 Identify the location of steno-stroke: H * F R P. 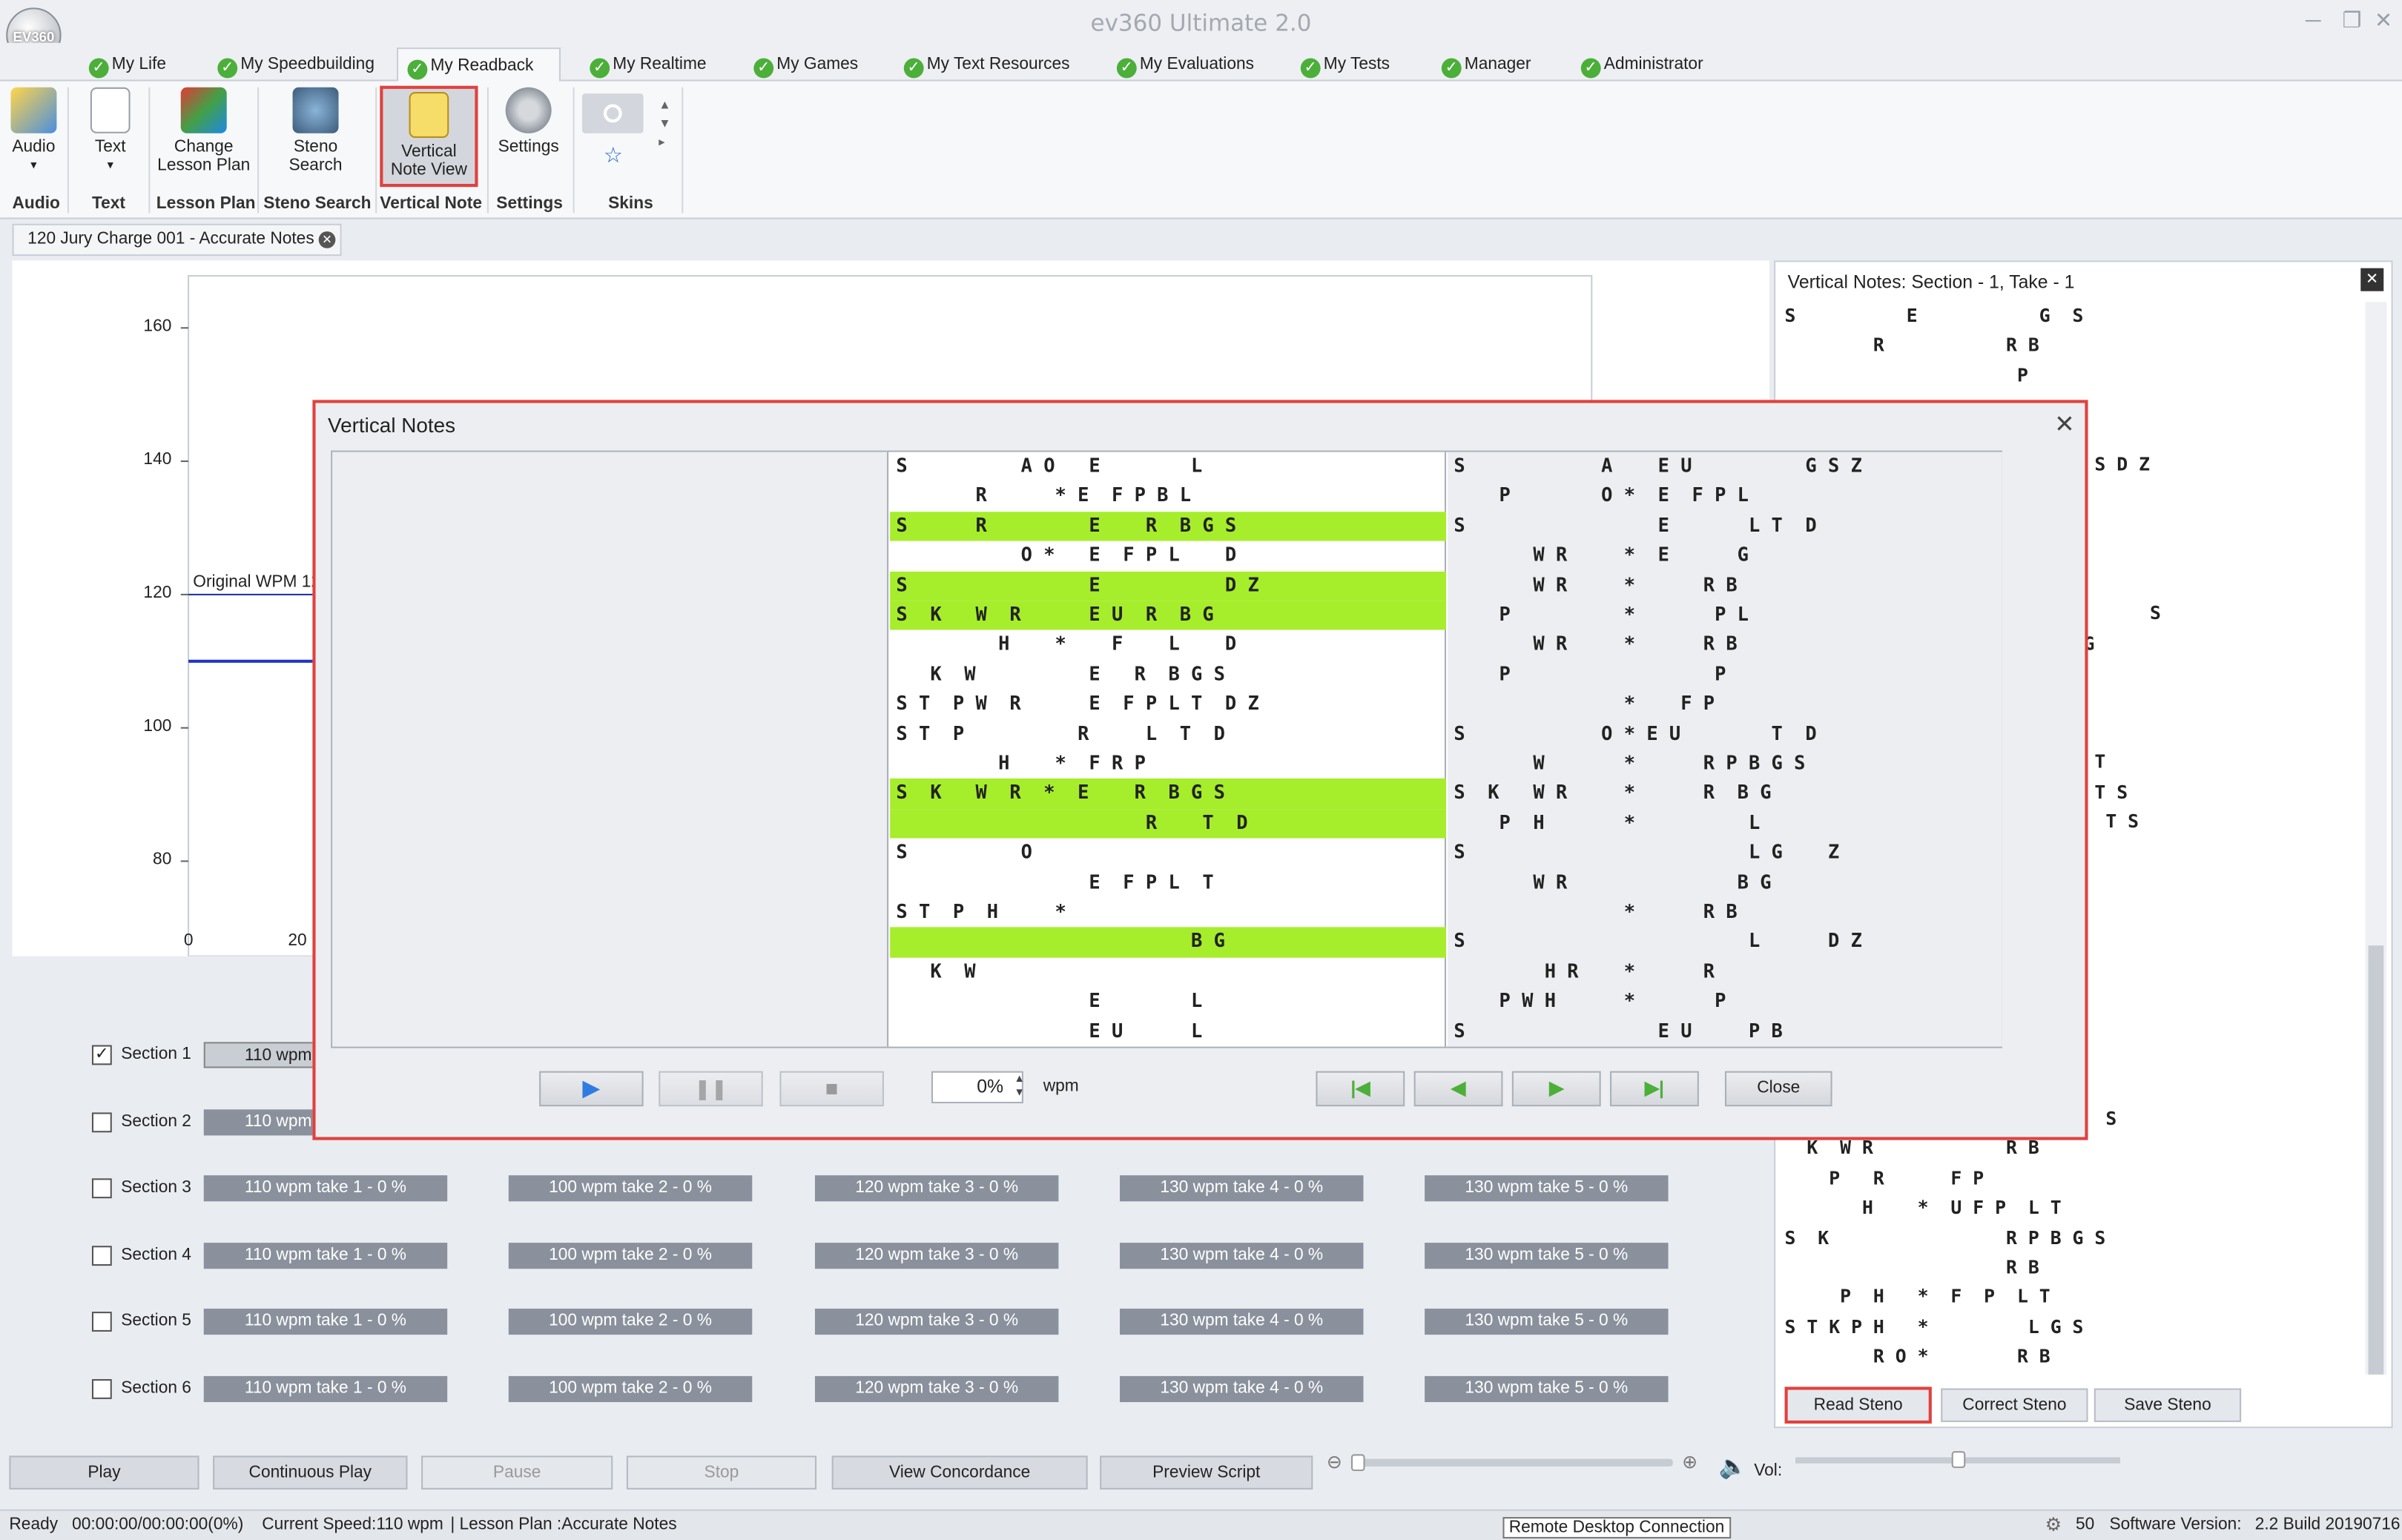
(1021, 763).